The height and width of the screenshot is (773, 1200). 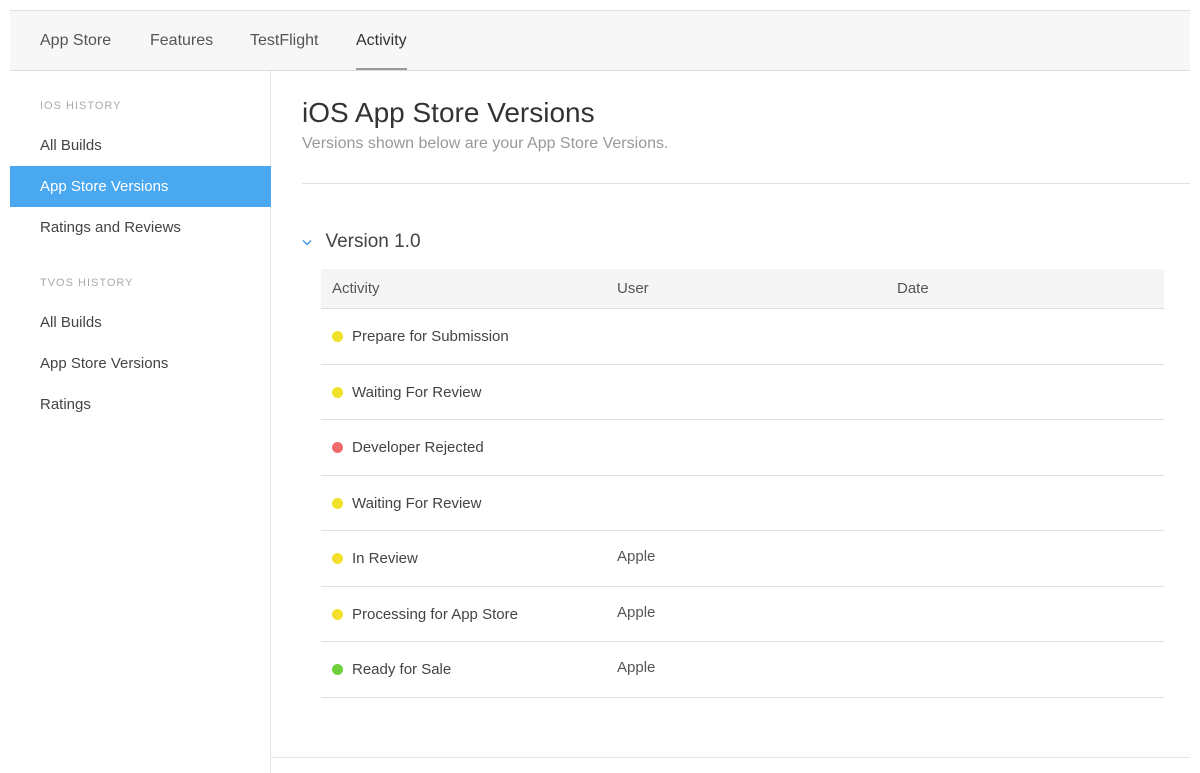 What do you see at coordinates (140, 322) in the screenshot?
I see `sidebar-item-tvos-all-builds: All Builds` at bounding box center [140, 322].